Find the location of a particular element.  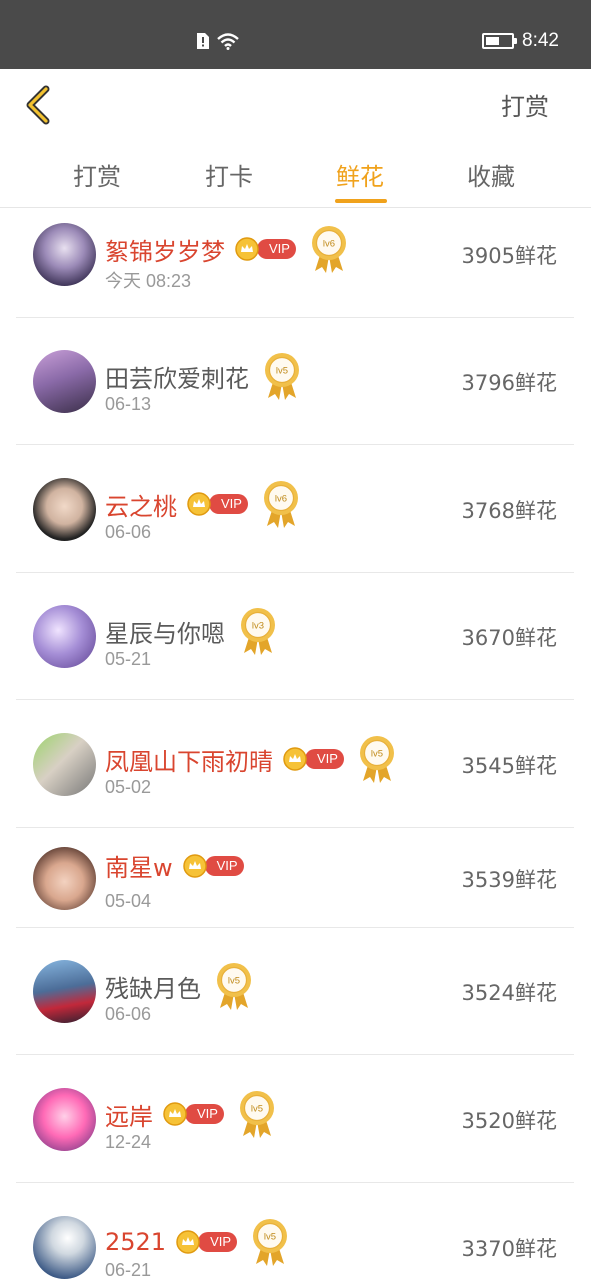

list-item: 南星w VIP 05-04 3539鲜花 is located at coordinates (295, 878).